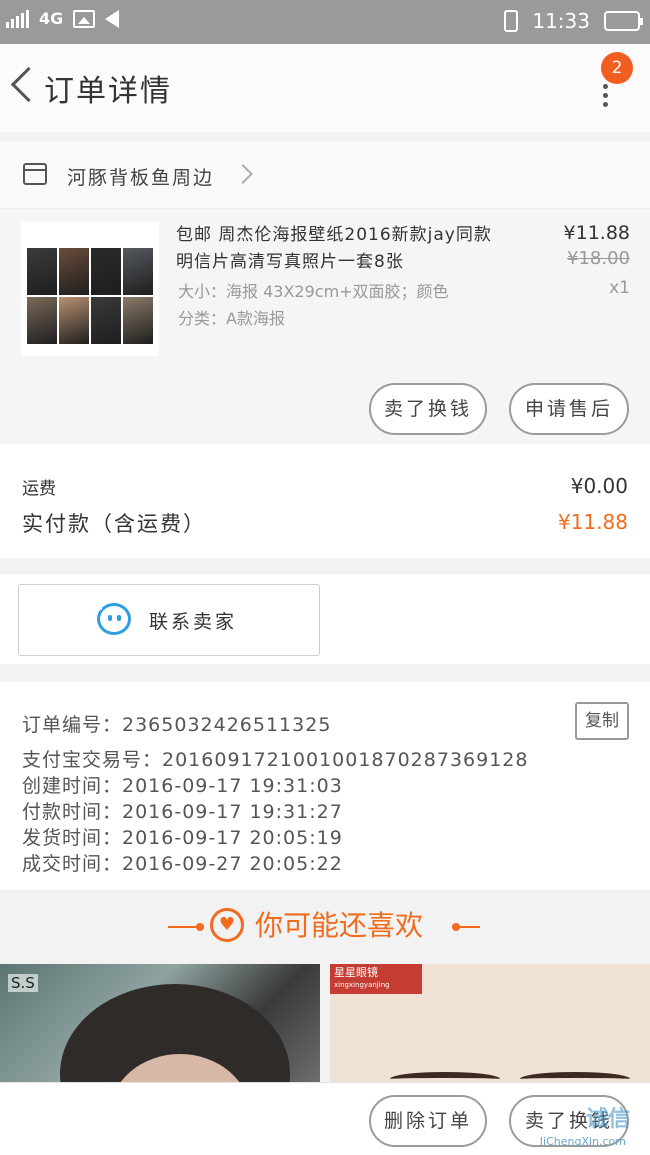 The height and width of the screenshot is (1155, 650). What do you see at coordinates (428, 1121) in the screenshot?
I see `delete-order-button: 删除订单` at bounding box center [428, 1121].